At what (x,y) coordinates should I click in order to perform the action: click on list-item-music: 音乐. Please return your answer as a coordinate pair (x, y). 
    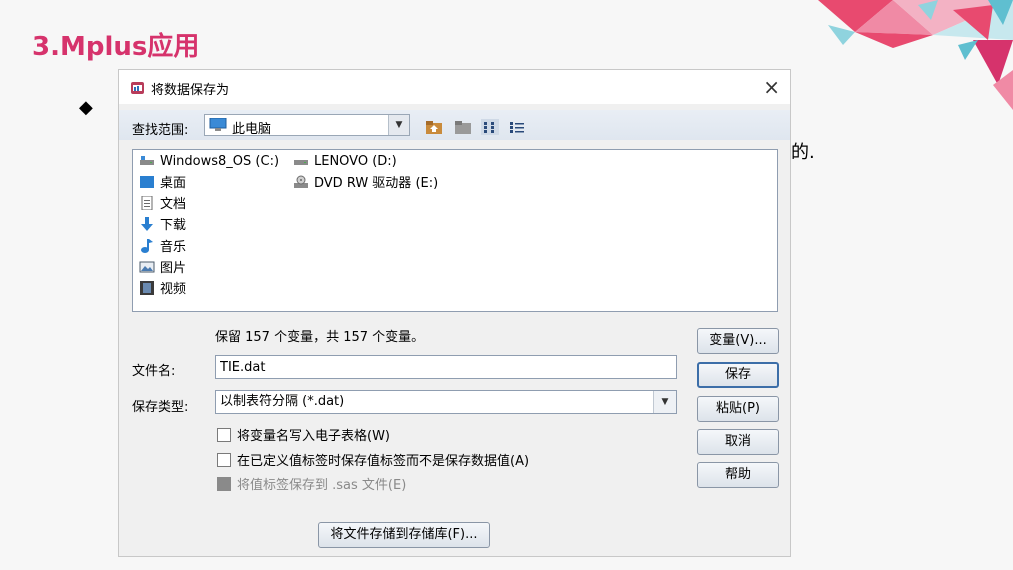
    Looking at the image, I should click on (162, 248).